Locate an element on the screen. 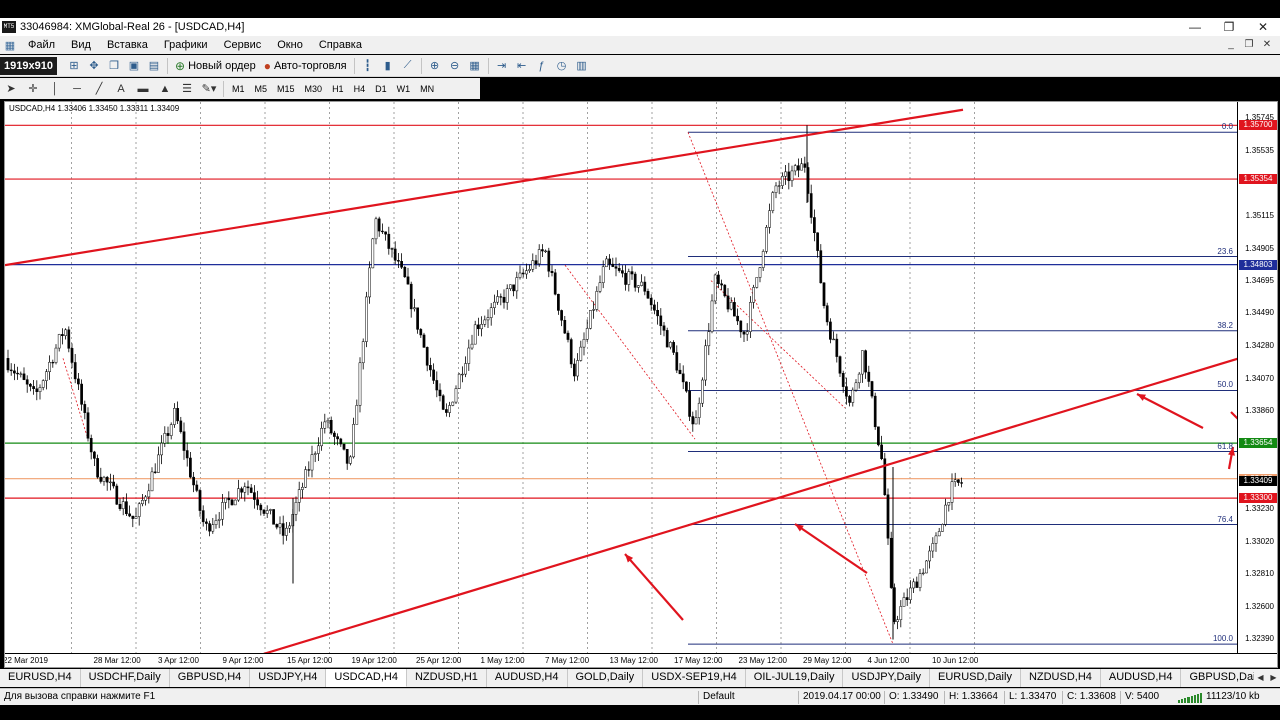 This screenshot has width=1280, height=720. timeframe-w1: W1 is located at coordinates (404, 89).